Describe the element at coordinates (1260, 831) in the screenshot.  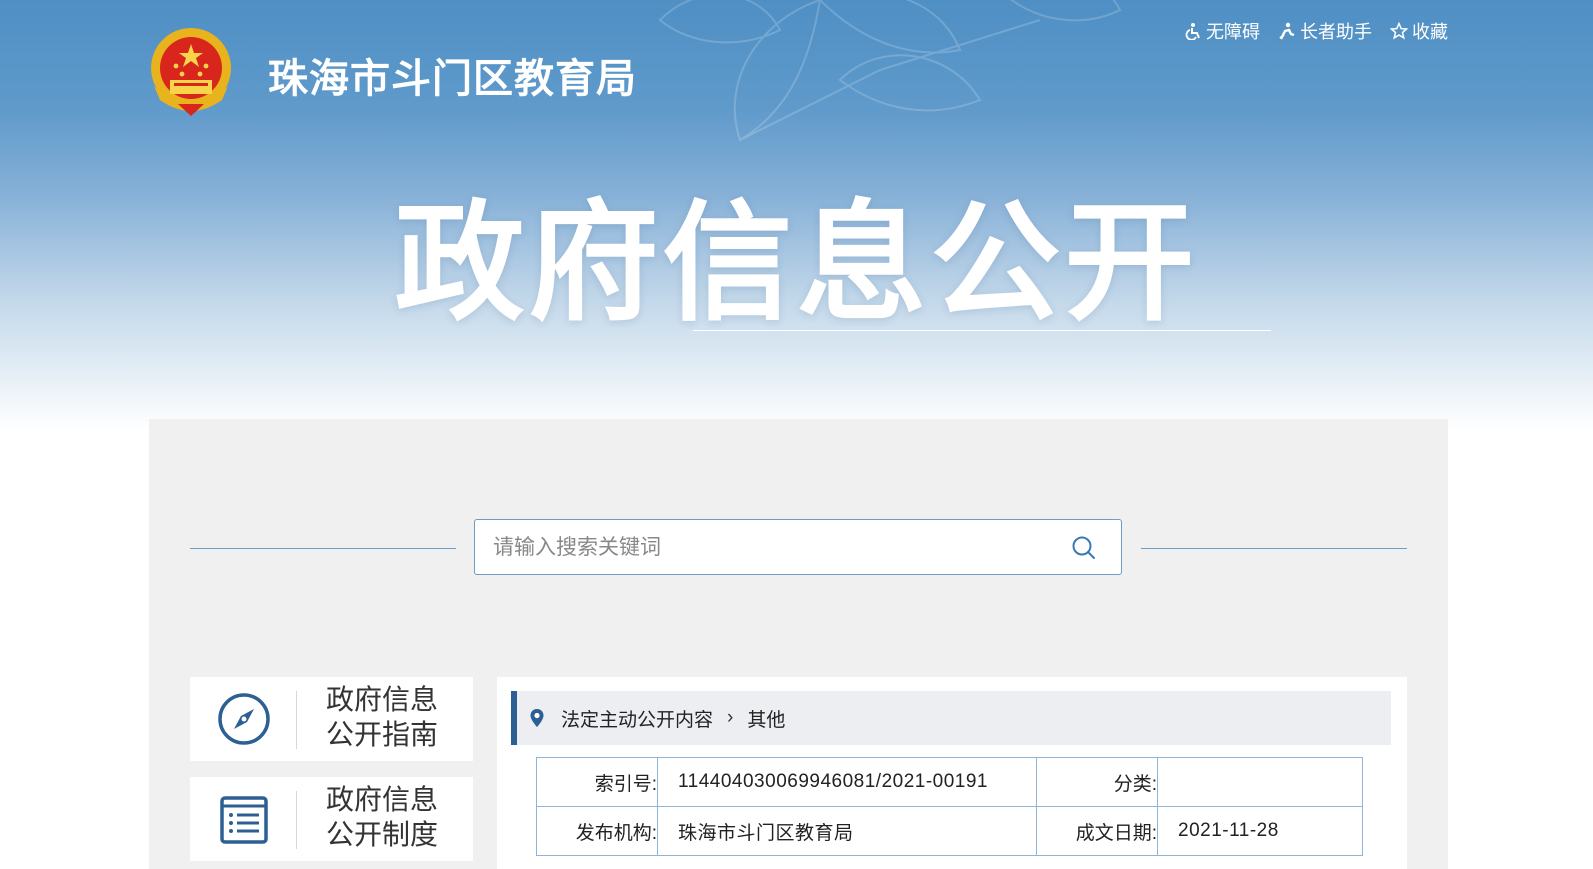
I see `date-value: 2021-11-28` at that location.